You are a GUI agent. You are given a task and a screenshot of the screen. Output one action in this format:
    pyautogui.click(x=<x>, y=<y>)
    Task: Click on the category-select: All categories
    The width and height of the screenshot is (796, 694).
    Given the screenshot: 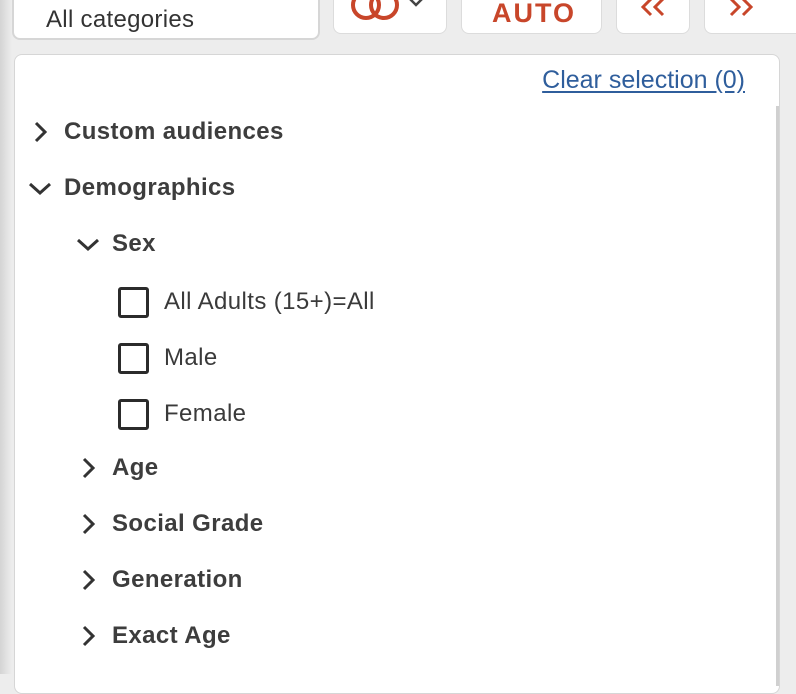 What is the action you would take?
    pyautogui.click(x=166, y=20)
    